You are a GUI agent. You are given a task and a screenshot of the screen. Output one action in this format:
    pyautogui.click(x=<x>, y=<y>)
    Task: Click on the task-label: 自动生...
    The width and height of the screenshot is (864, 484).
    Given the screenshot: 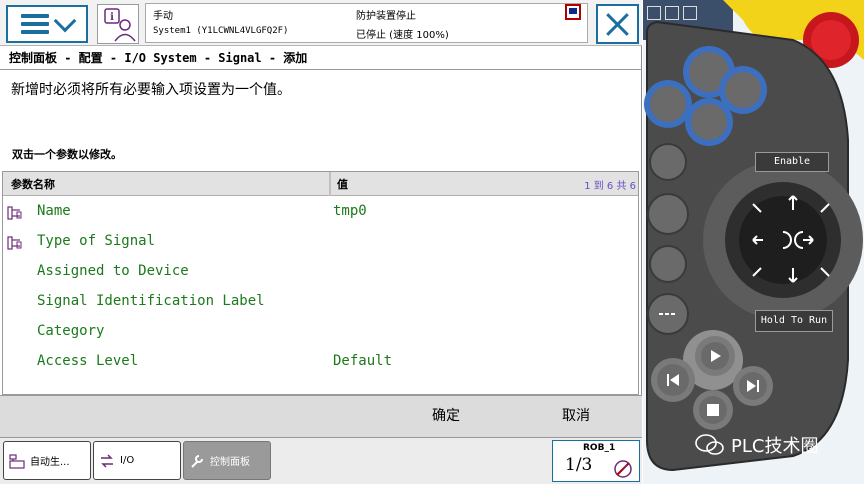 What is the action you would take?
    pyautogui.click(x=50, y=462)
    